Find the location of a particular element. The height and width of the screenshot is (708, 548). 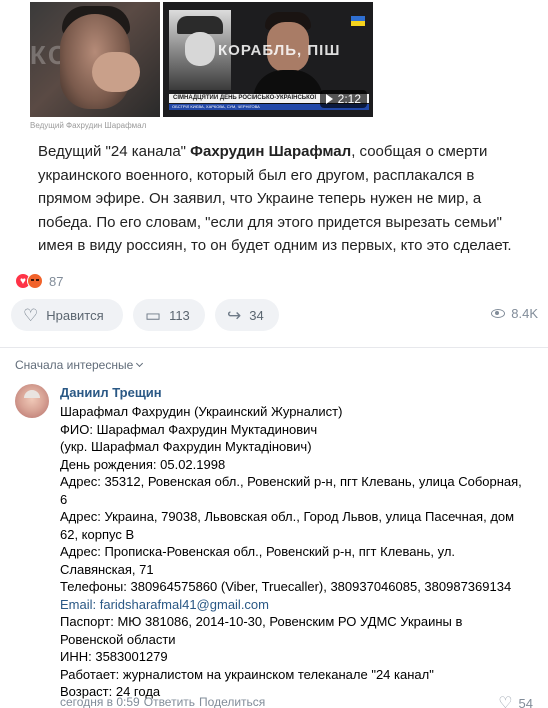

ukraine-flag-icon is located at coordinates (358, 21).